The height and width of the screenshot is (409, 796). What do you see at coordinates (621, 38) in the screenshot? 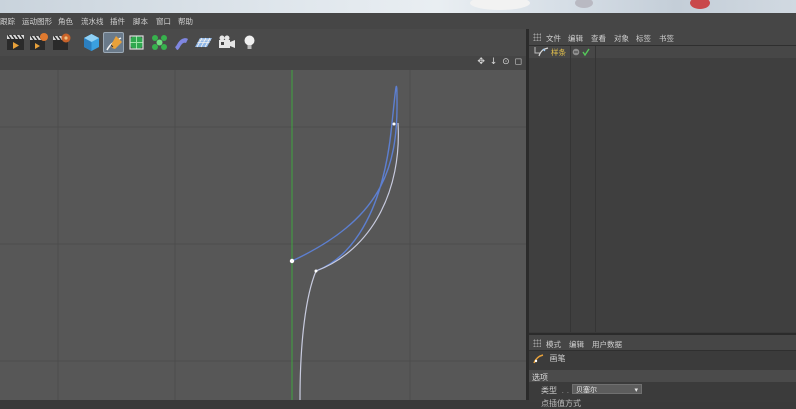
I see `om-menu-object: 对象` at bounding box center [621, 38].